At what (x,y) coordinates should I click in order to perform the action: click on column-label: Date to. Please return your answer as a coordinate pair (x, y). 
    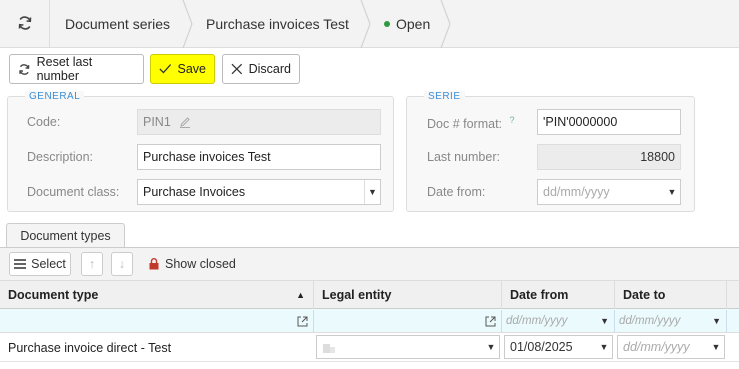
    Looking at the image, I should click on (644, 294).